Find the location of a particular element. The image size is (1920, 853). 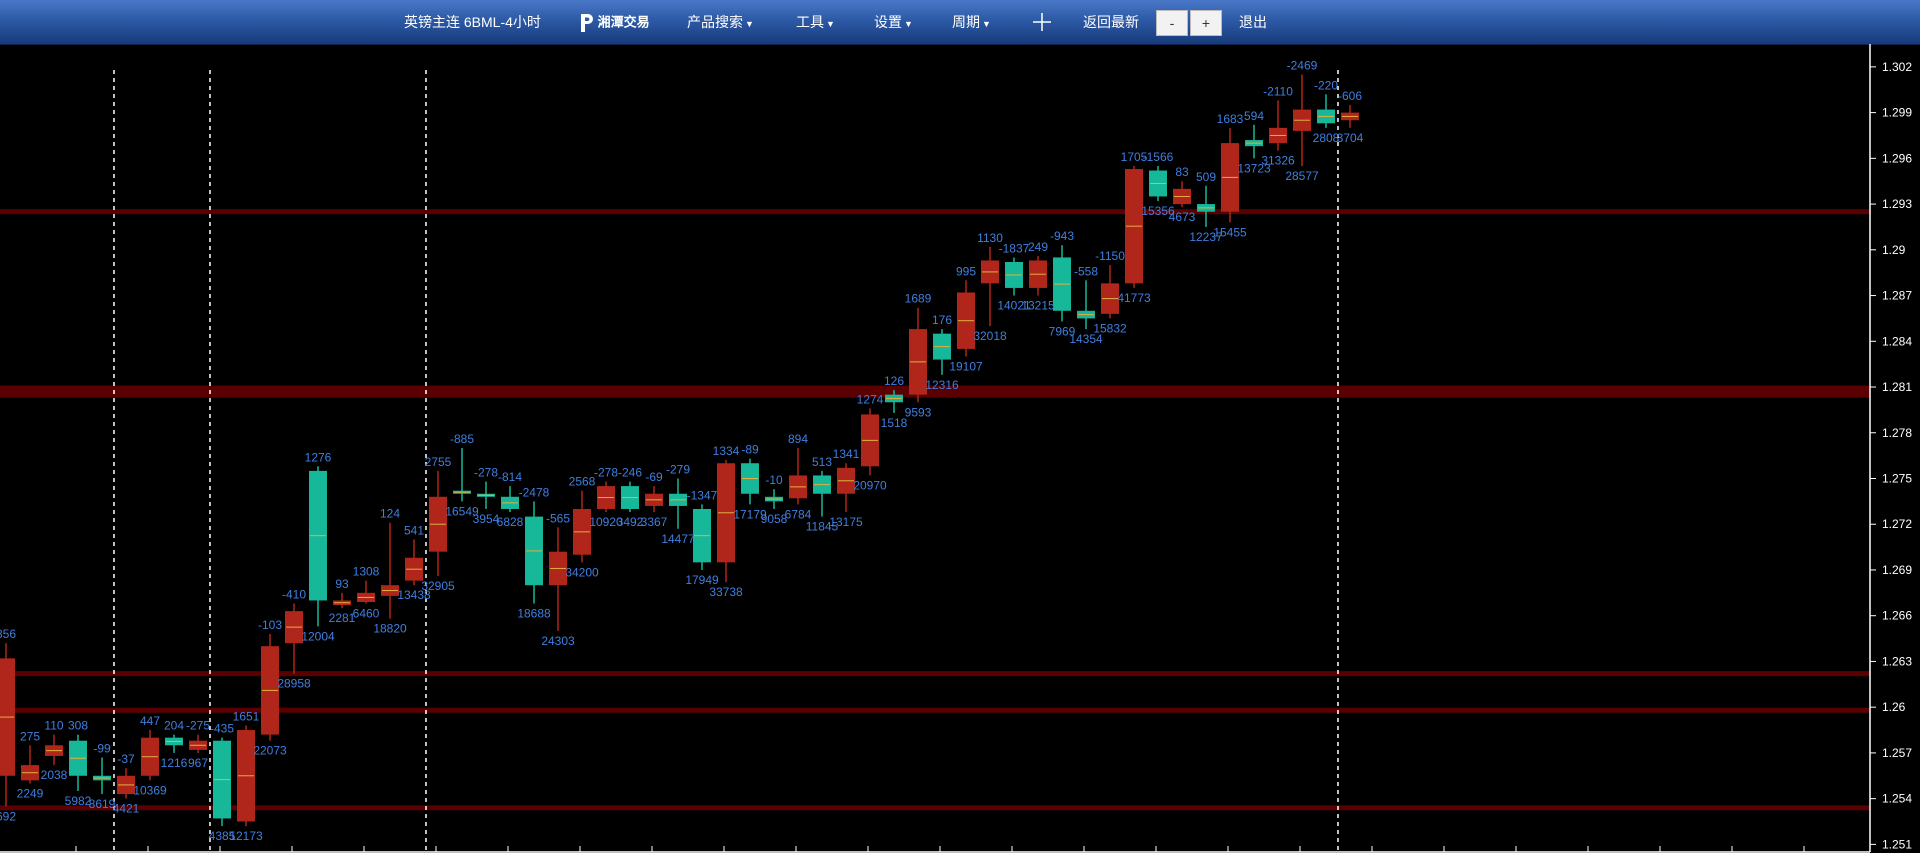

candle-top-label: -885 is located at coordinates (462, 439).